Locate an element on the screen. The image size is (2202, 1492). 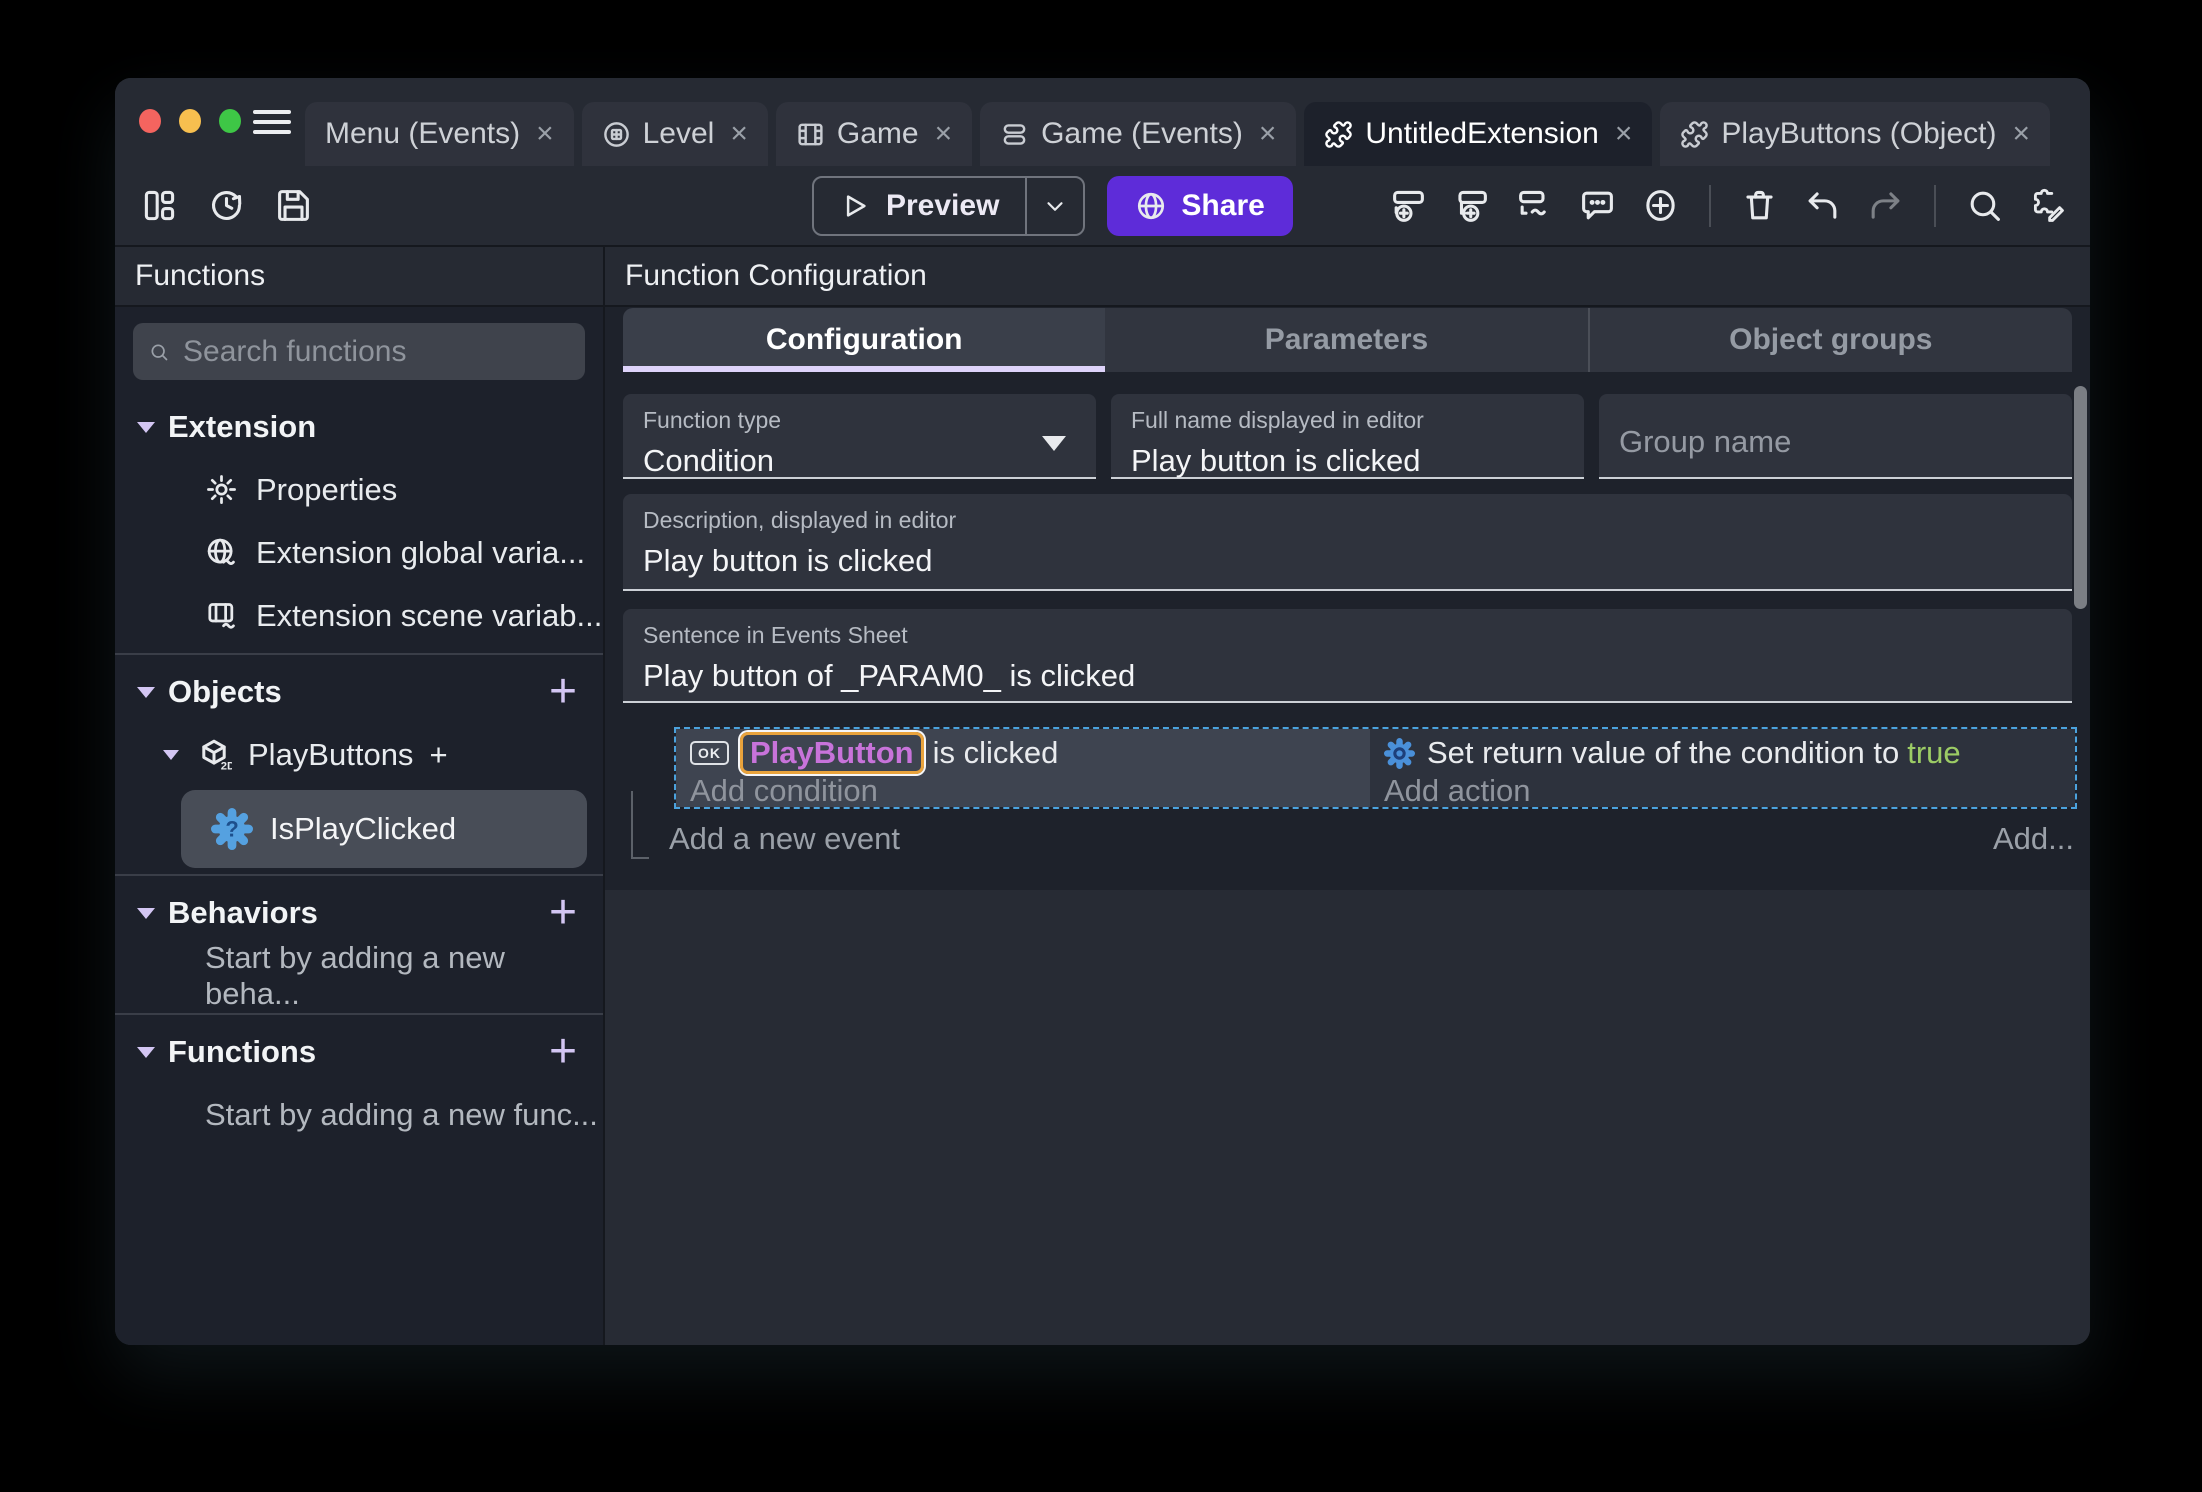
tree-item-playbuttons: 2D PlayButtons + is located at coordinates (359, 754).